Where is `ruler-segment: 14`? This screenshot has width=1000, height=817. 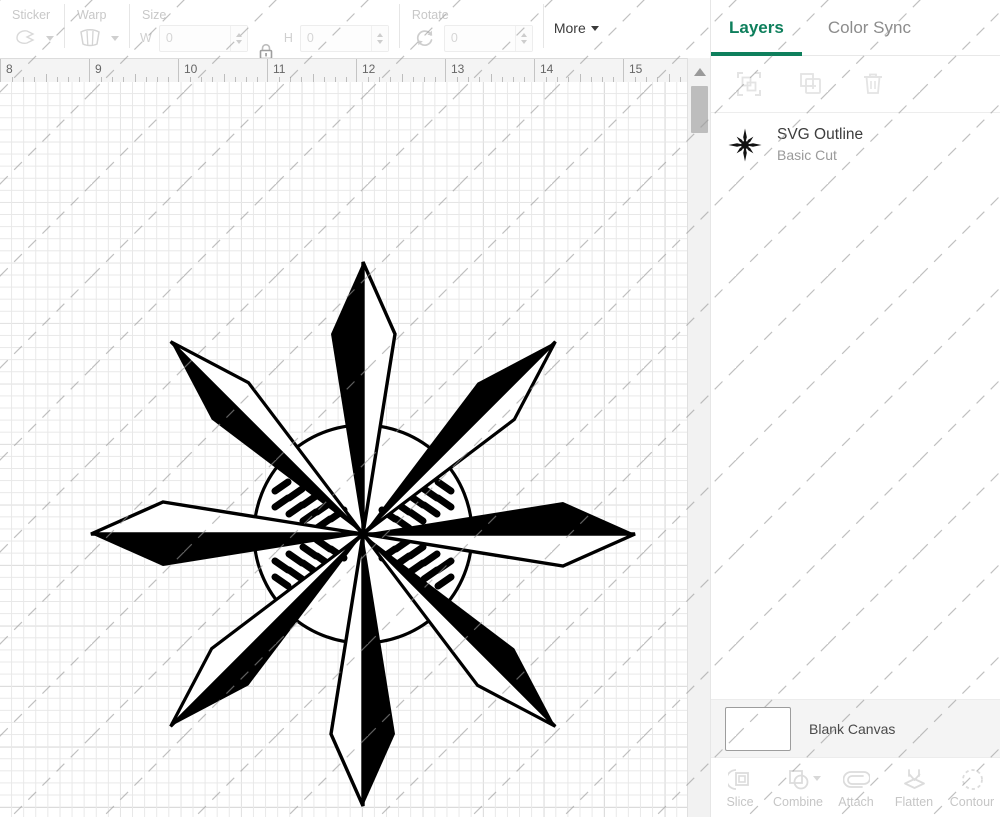 ruler-segment: 14 is located at coordinates (578, 71).